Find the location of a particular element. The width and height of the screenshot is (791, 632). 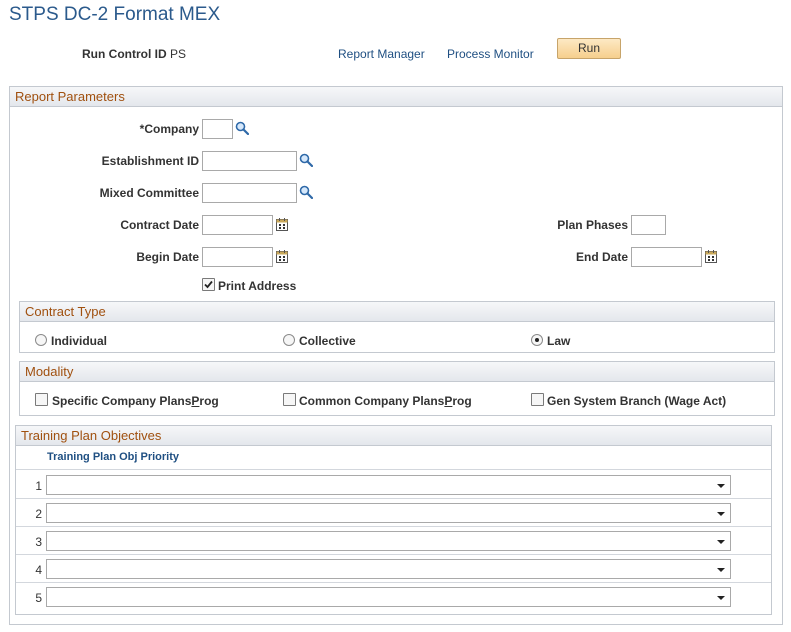

run-control-id-label: Run Control ID is located at coordinates (124, 54).